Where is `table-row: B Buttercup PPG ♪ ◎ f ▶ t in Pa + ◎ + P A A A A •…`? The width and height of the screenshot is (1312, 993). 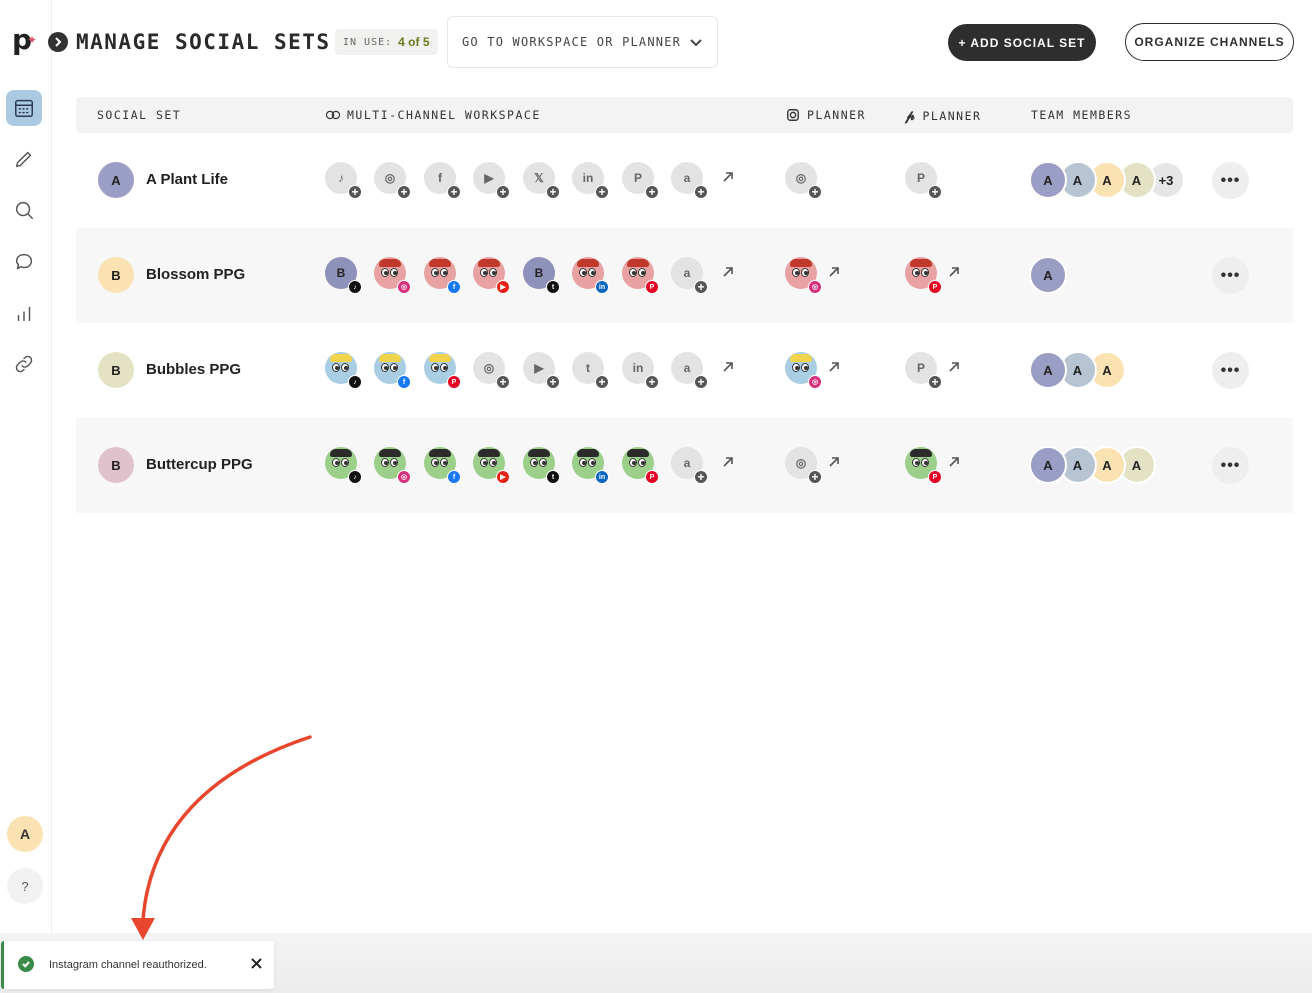 table-row: B Buttercup PPG ♪ ◎ f ▶ t in Pa + ◎ + P A A A A •… is located at coordinates (684, 465).